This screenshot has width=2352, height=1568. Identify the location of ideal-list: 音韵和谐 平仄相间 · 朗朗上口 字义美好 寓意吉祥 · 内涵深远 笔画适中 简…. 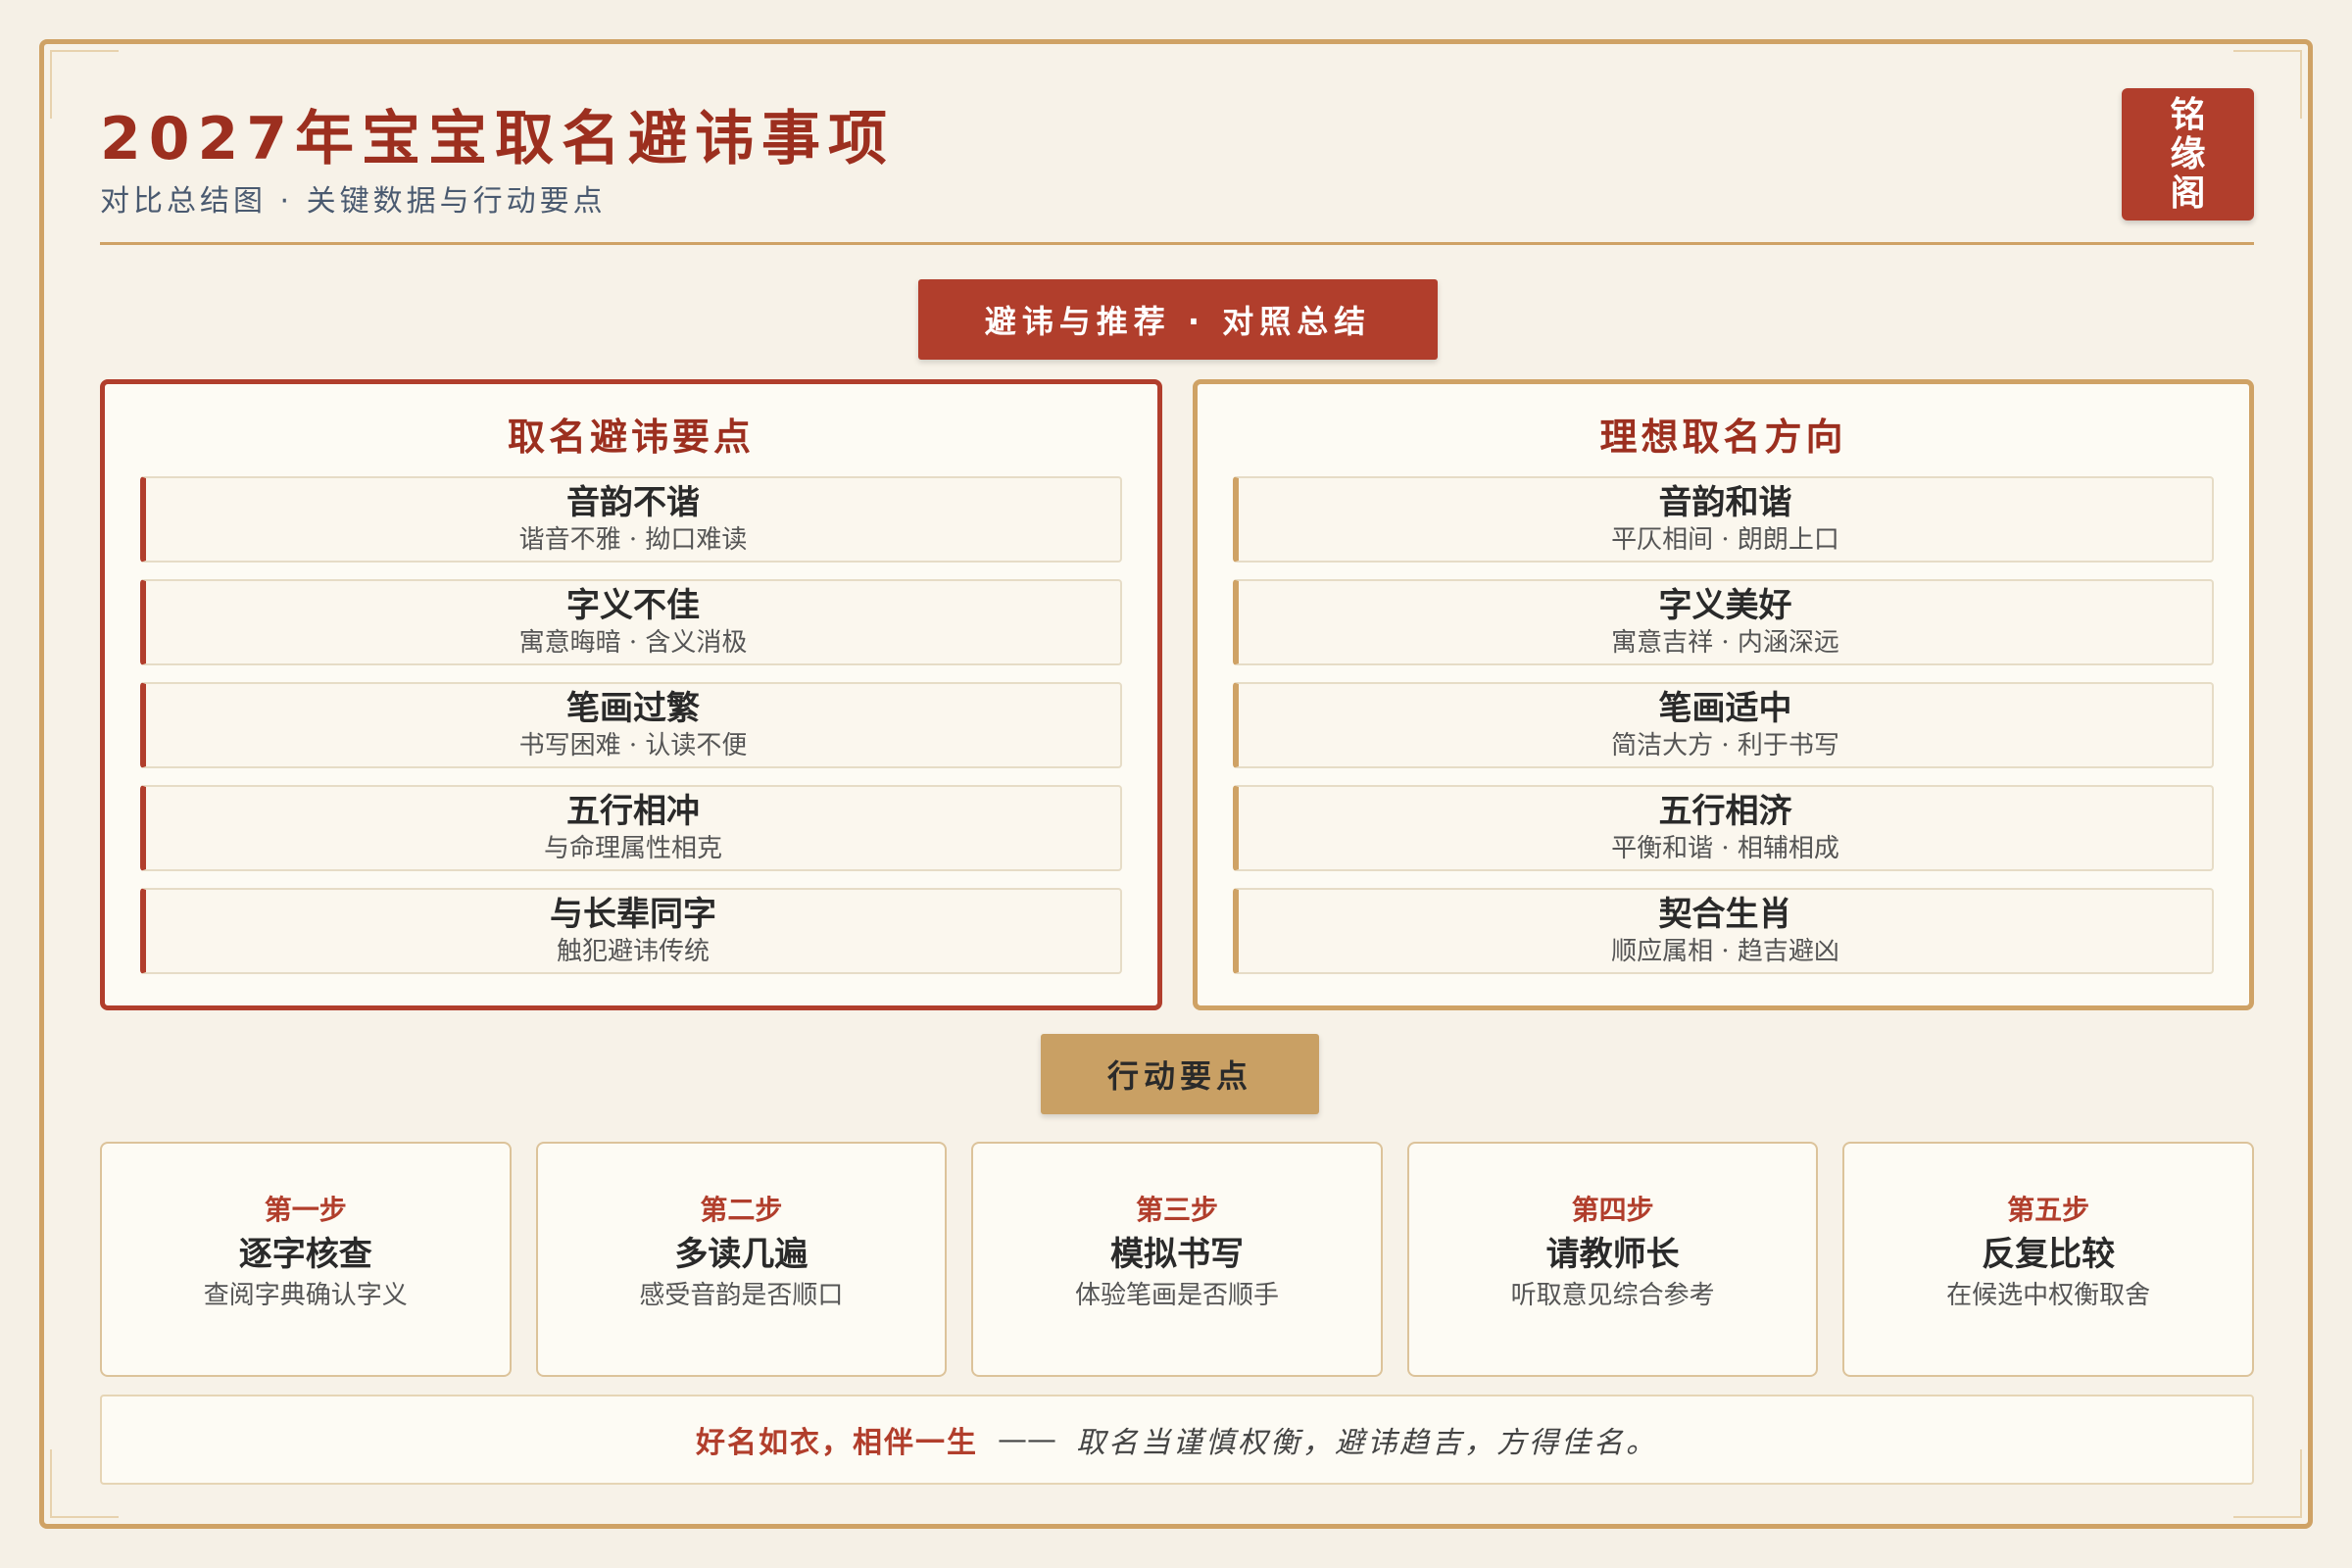
(1723, 725).